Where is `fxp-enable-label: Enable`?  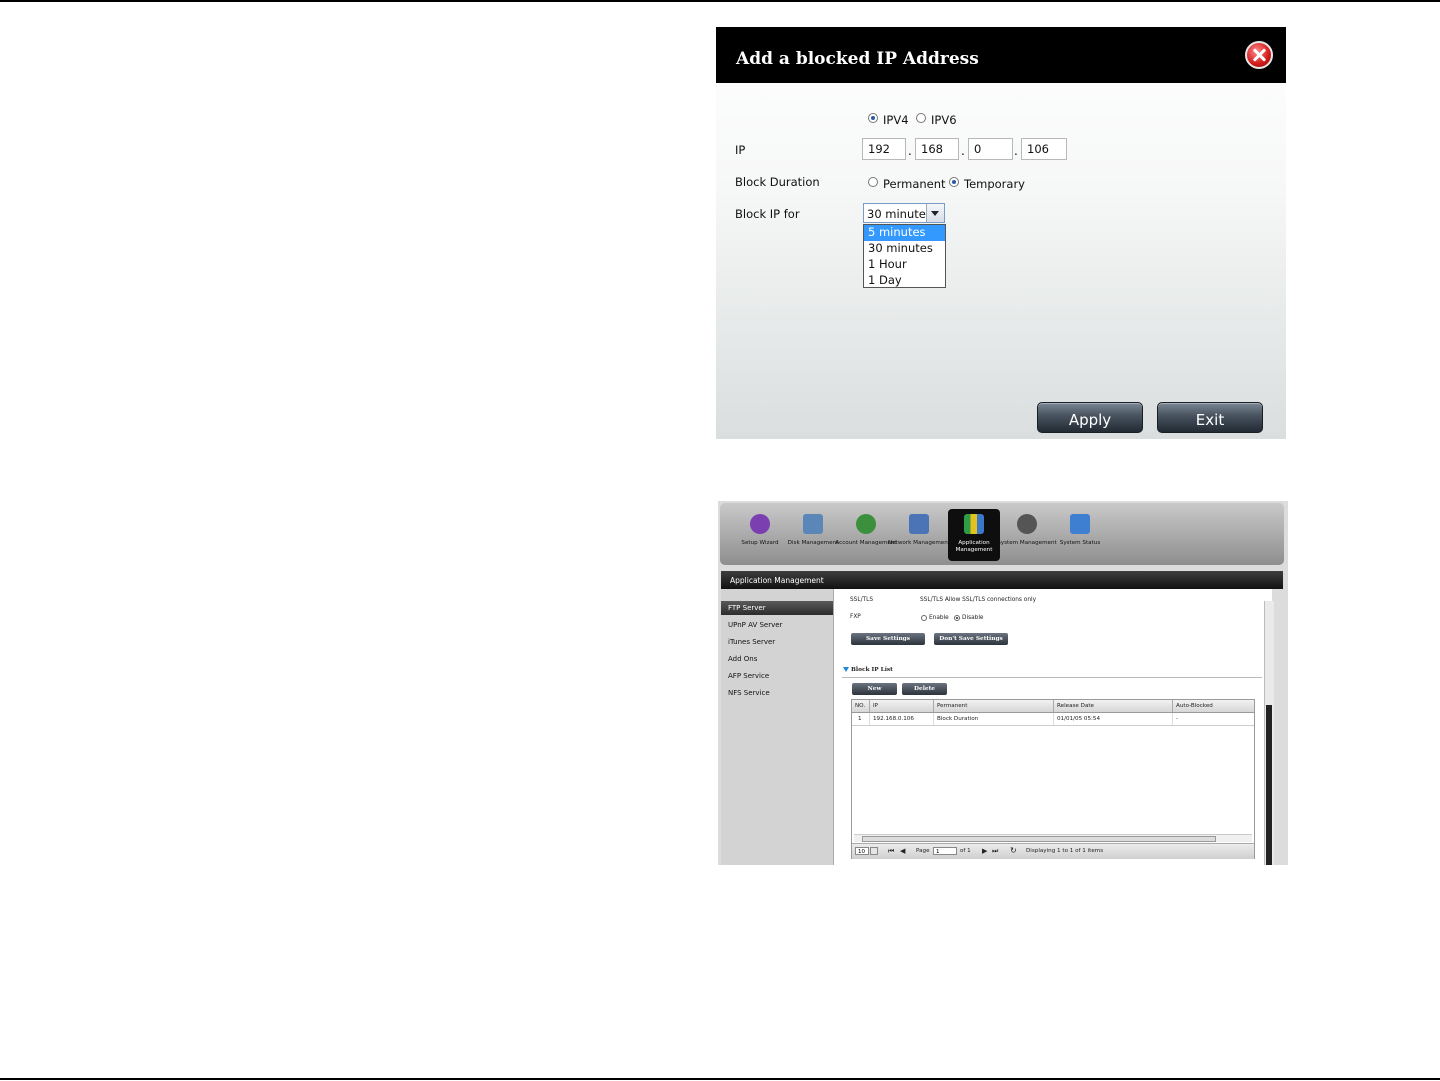
fxp-enable-label: Enable is located at coordinates (939, 618).